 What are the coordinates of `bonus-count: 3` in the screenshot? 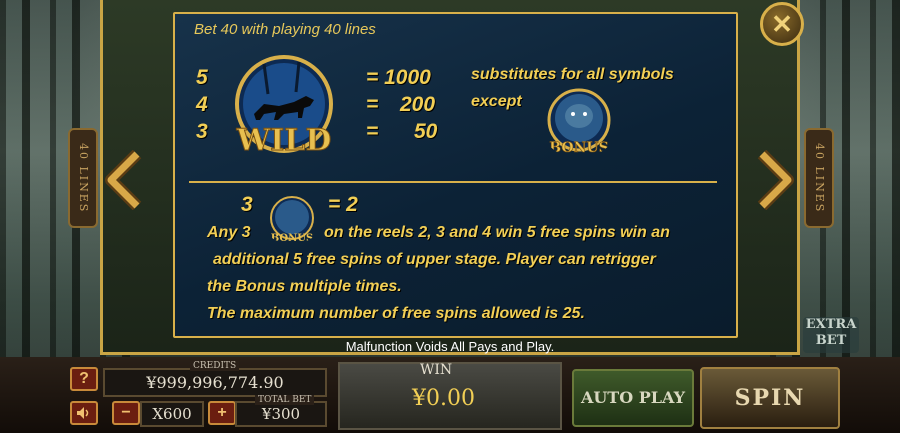 It's located at (247, 204).